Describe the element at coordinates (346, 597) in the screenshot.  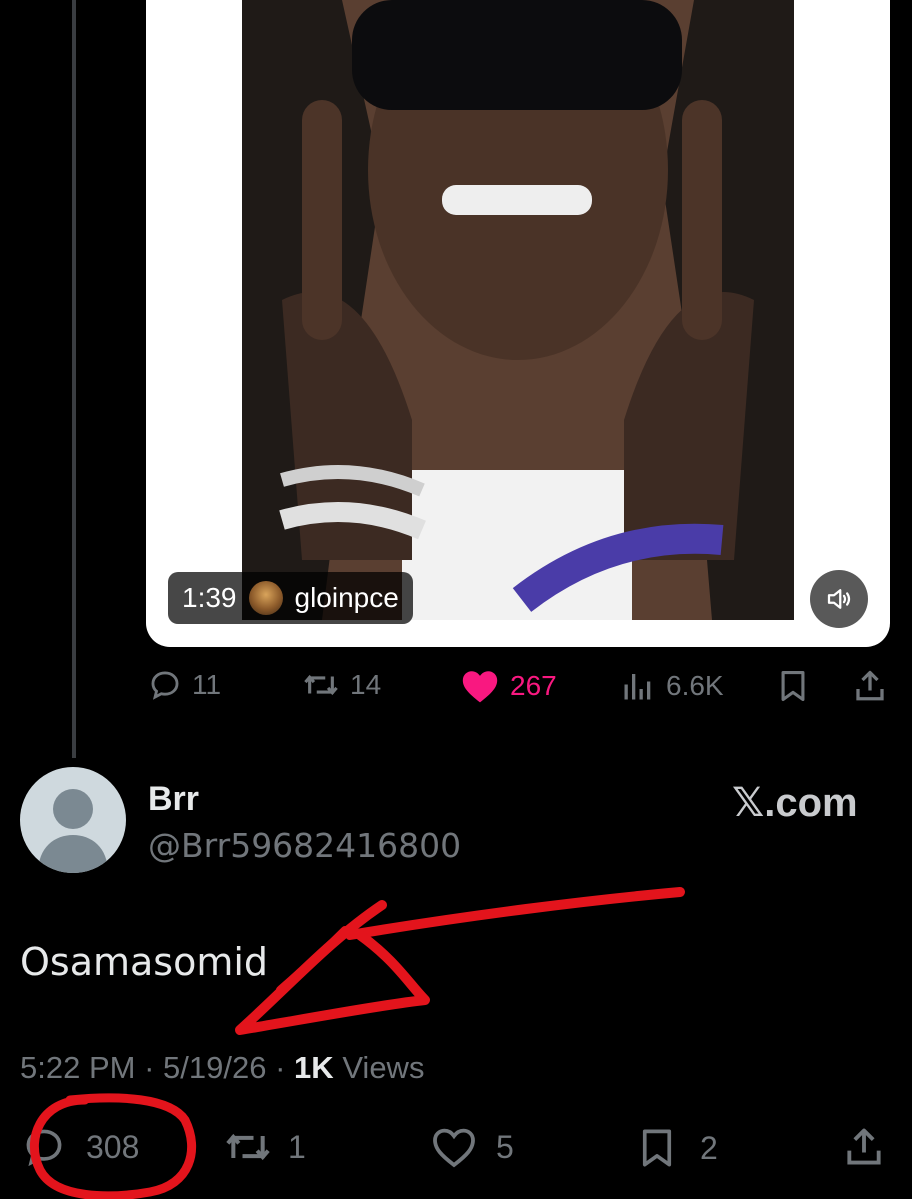
I see `channel-name: gloinpce` at that location.